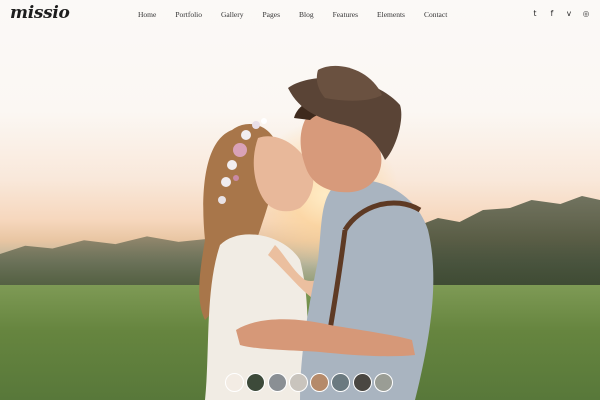 The image size is (600, 400). I want to click on nav-gallery: Gallery, so click(232, 14).